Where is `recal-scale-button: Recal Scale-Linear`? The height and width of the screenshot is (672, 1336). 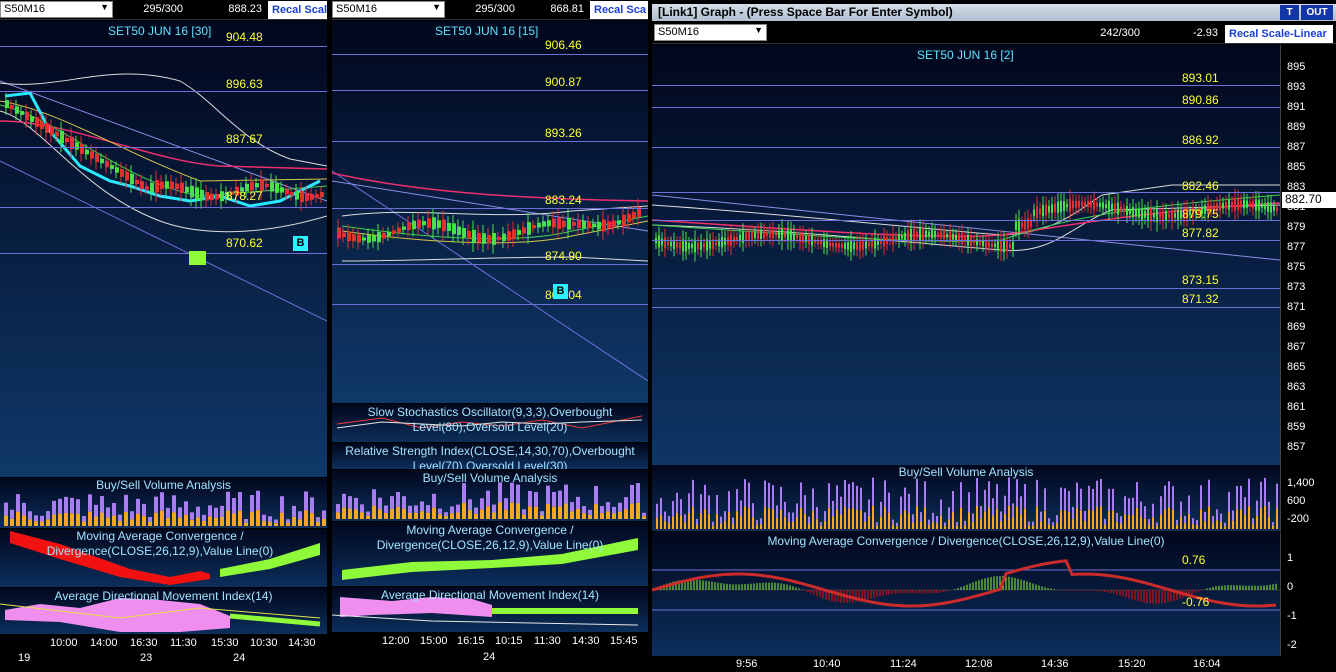
recal-scale-button: Recal Scale-Linear is located at coordinates (1279, 34).